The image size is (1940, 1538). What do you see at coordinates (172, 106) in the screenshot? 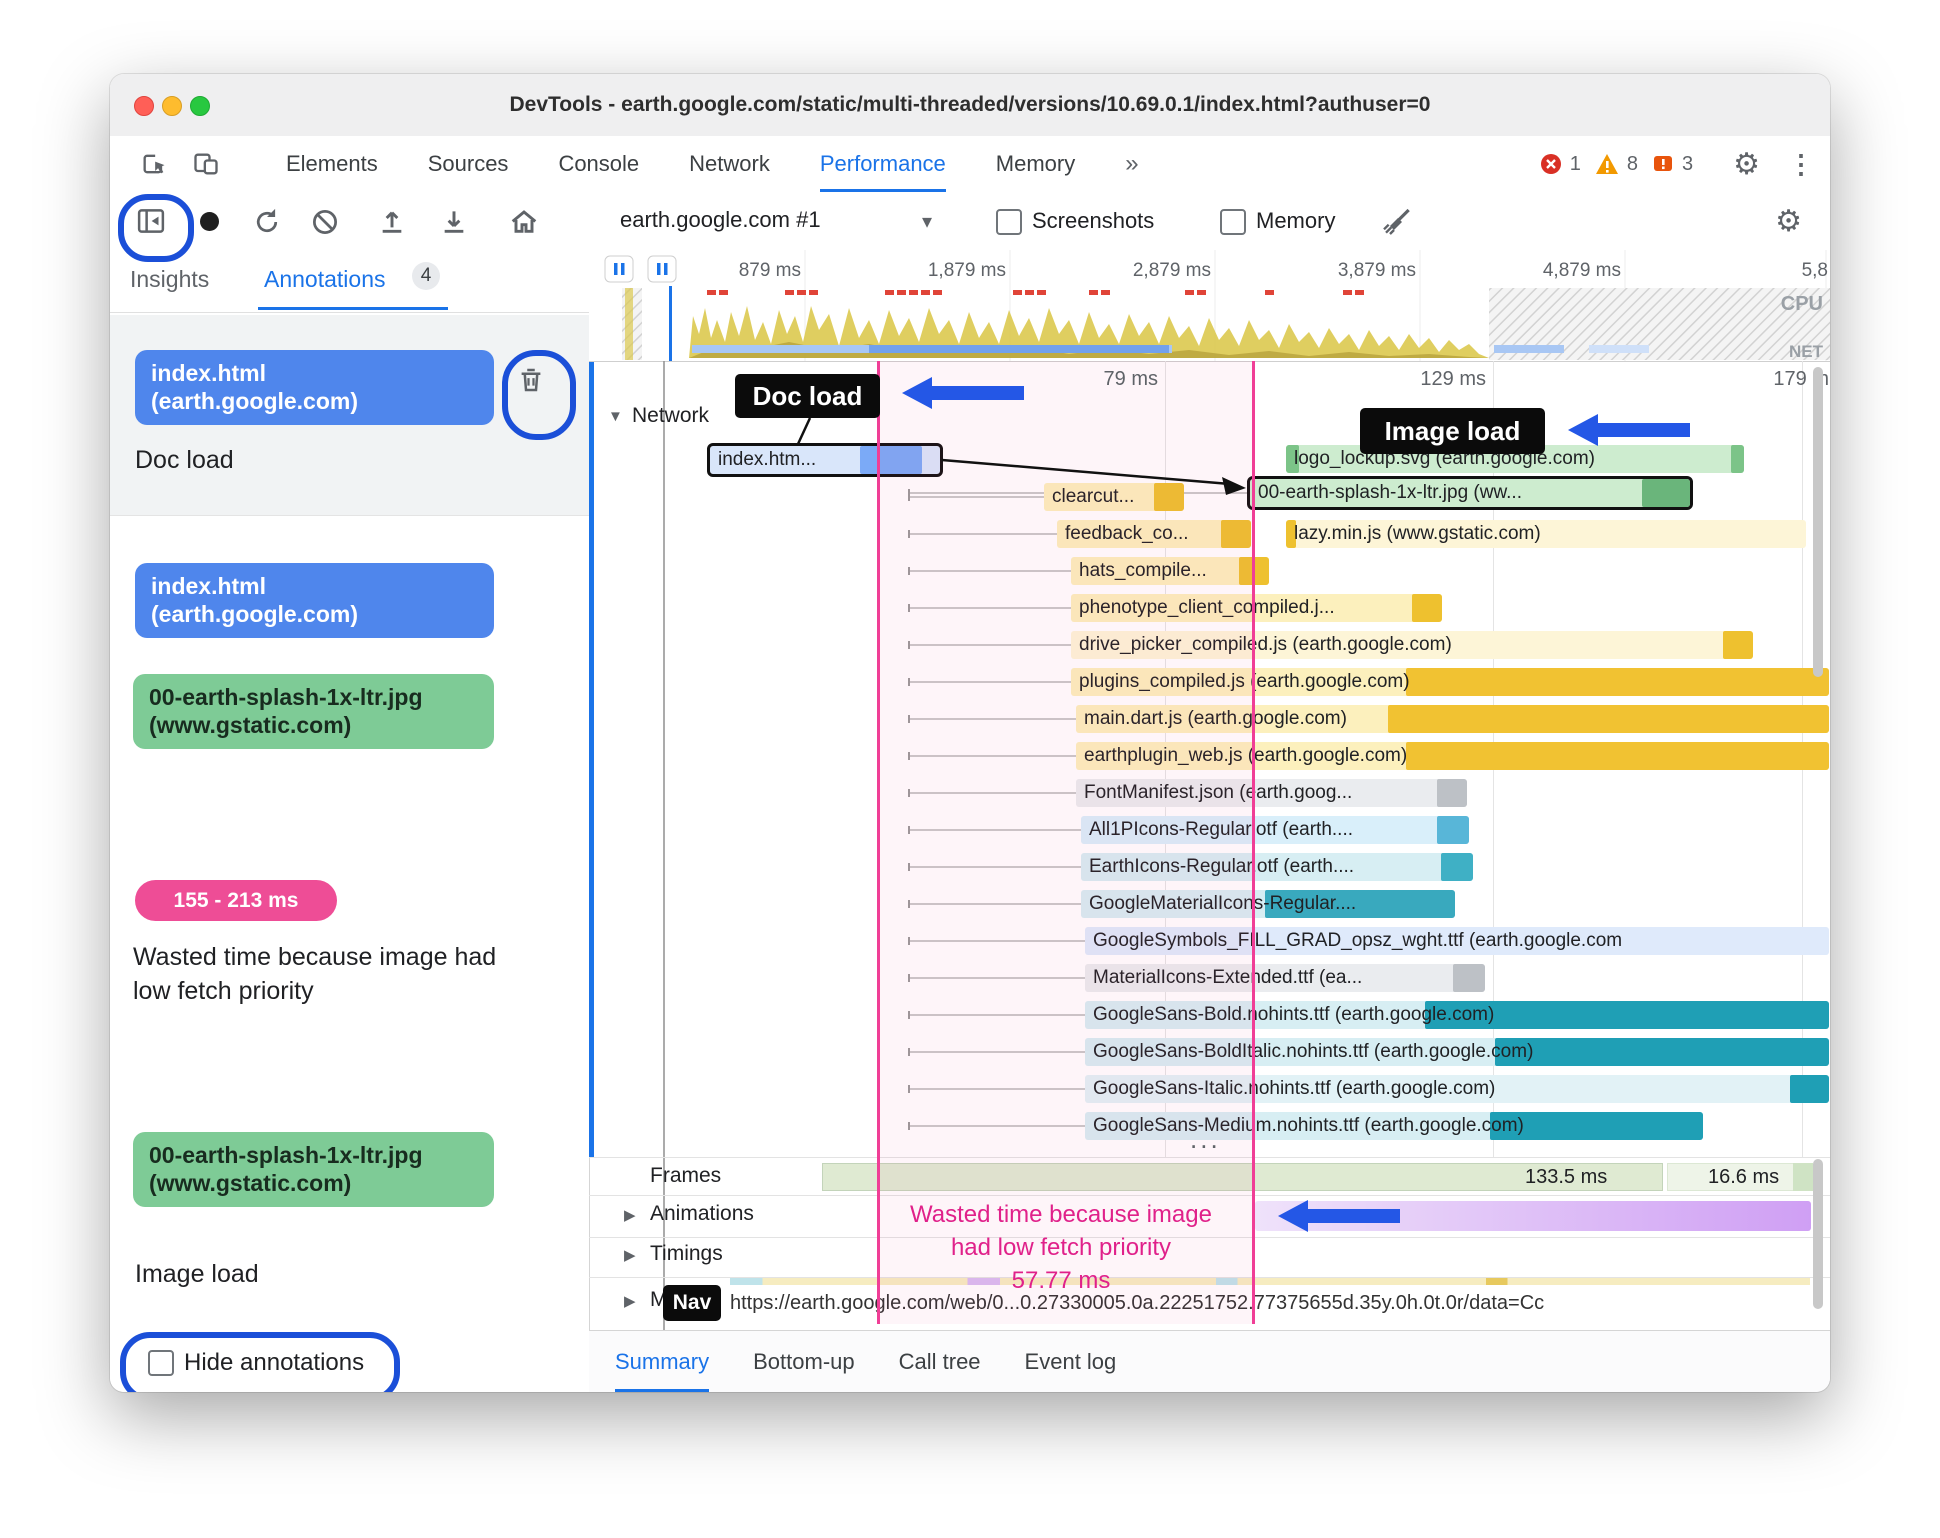
I see `minimize-window-button` at bounding box center [172, 106].